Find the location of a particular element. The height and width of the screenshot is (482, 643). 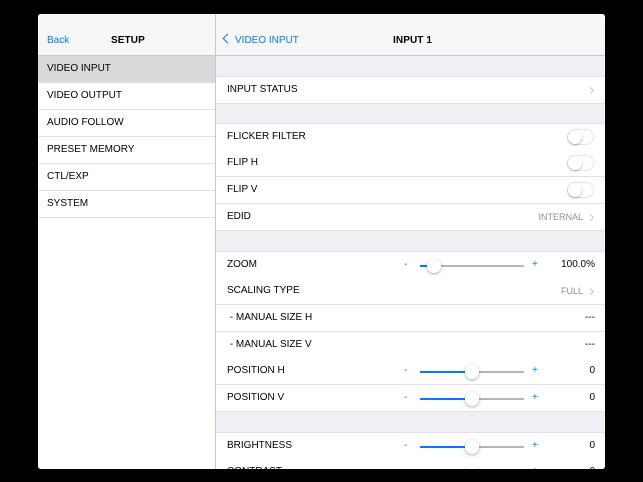

menu-item-preset-memory: PRESET MEMORY is located at coordinates (126, 150).